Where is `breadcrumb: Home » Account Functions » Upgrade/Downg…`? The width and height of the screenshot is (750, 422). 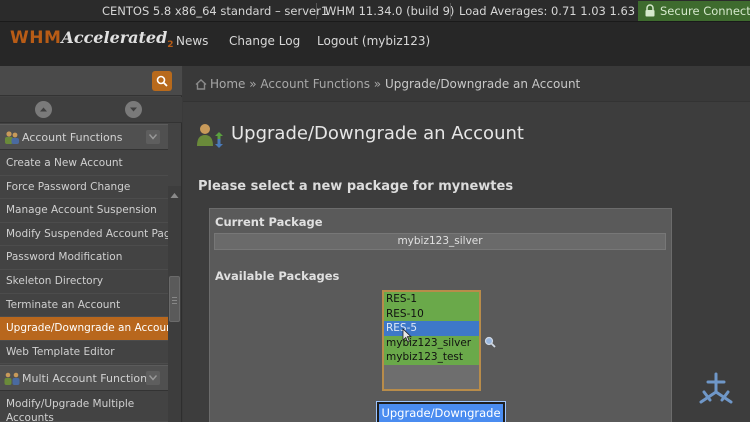
breadcrumb: Home » Account Functions » Upgrade/Downg… is located at coordinates (466, 84).